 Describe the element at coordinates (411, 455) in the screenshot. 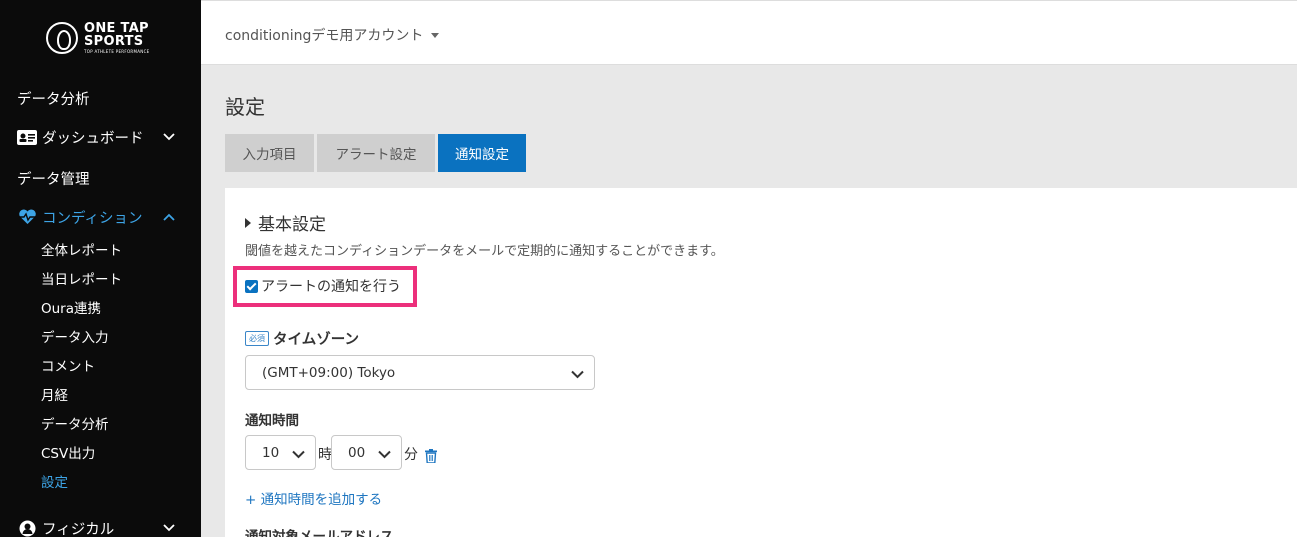

I see `minute-unit: 分` at that location.